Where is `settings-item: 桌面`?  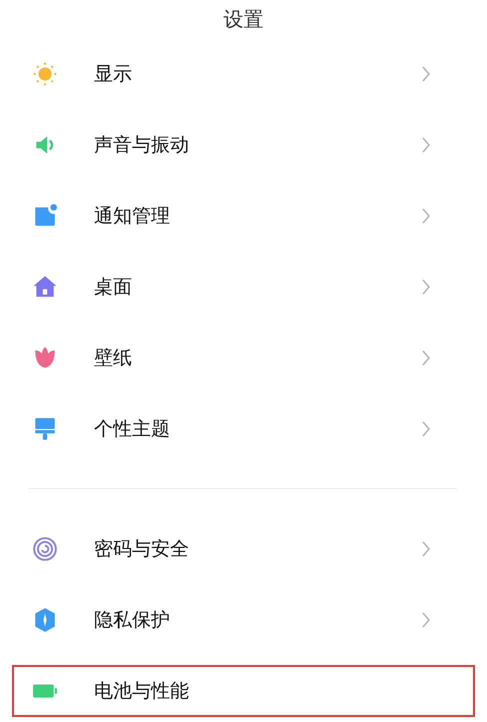
settings-item: 桌面 is located at coordinates (243, 286).